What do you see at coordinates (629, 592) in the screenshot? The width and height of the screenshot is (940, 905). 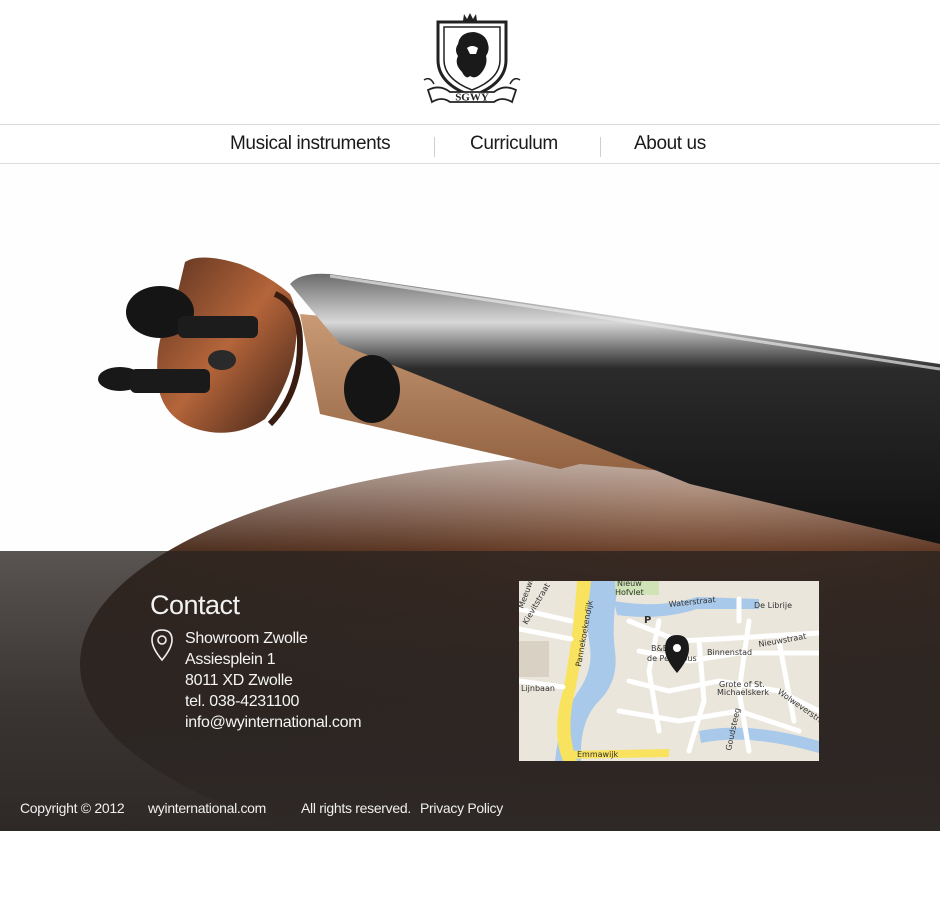 I see `svg-text: Hofvlet` at bounding box center [629, 592].